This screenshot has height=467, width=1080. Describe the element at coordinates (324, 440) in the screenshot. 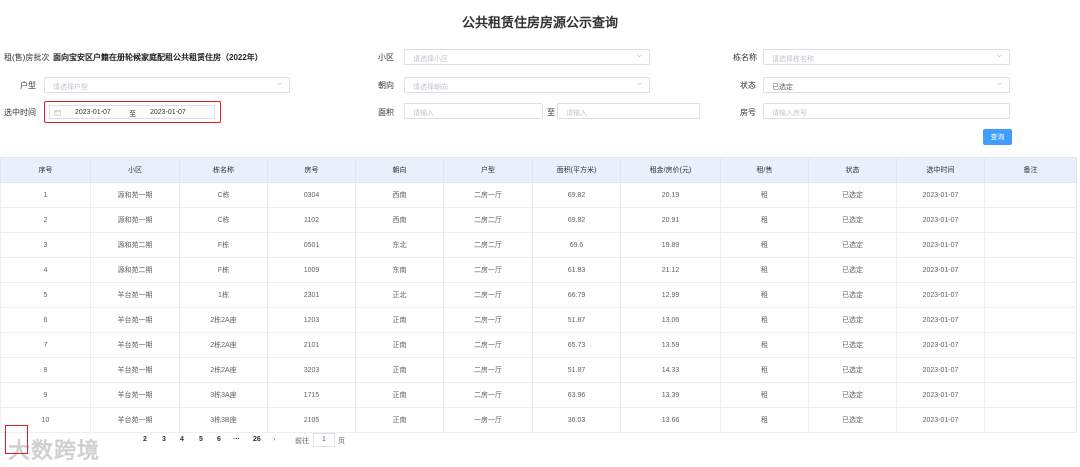

I see `goto-page-input: 1` at that location.